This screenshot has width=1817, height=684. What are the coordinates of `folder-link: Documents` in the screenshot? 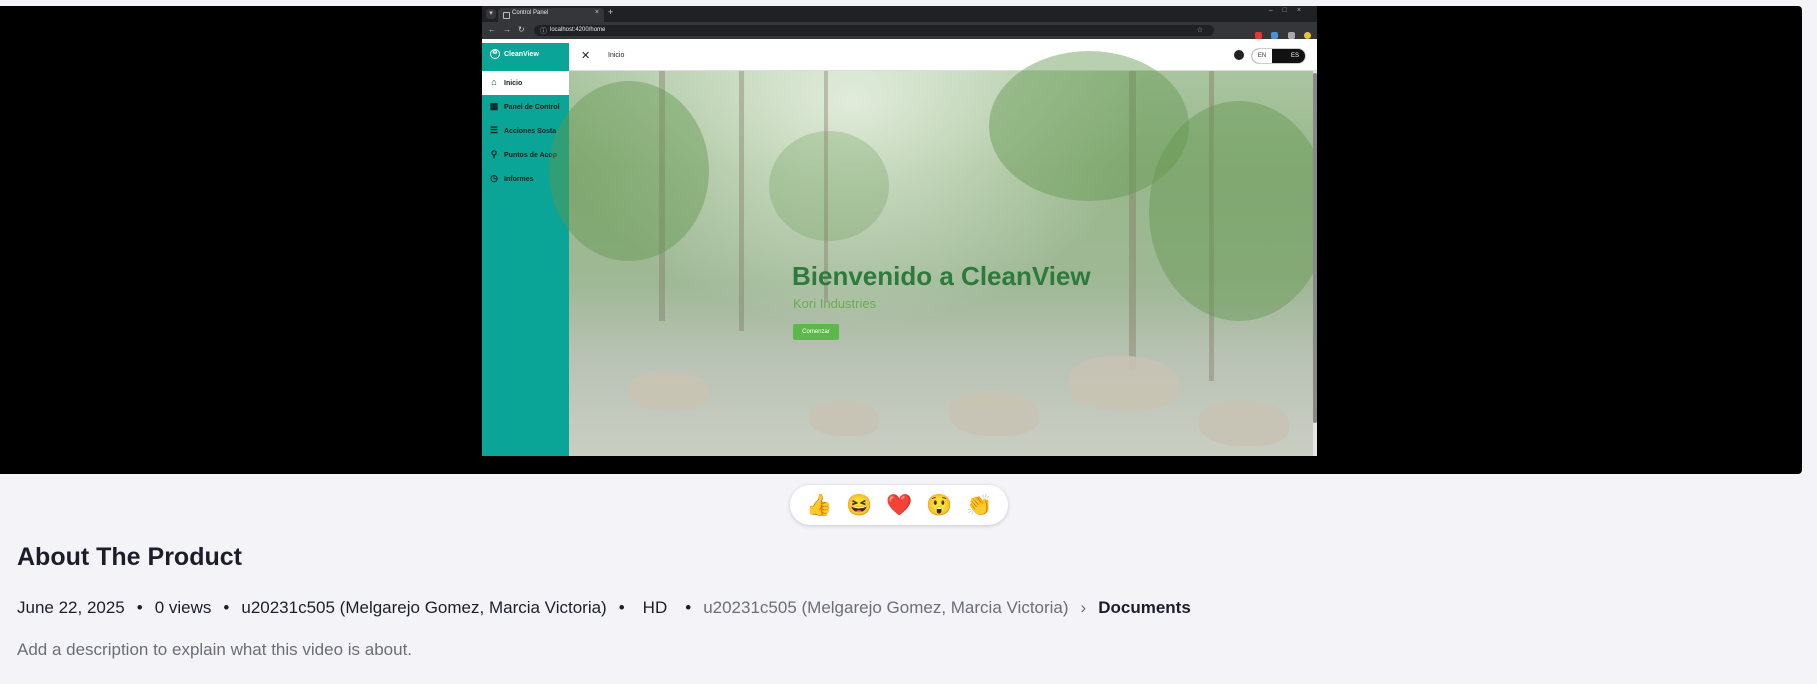 It's located at (1144, 607).